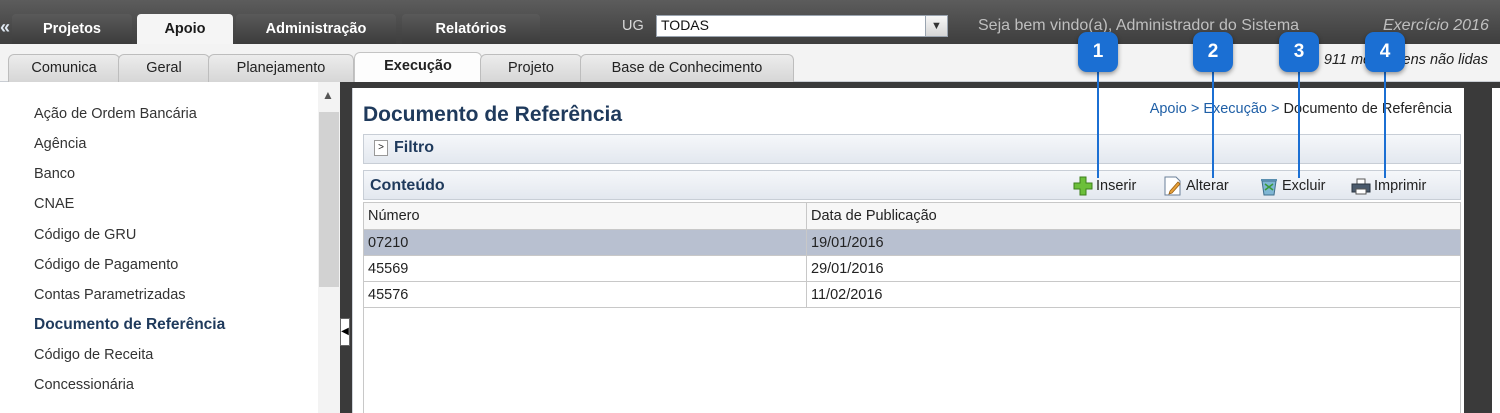 The image size is (1500, 413). Describe the element at coordinates (329, 199) in the screenshot. I see `scrollbar-thumb` at that location.